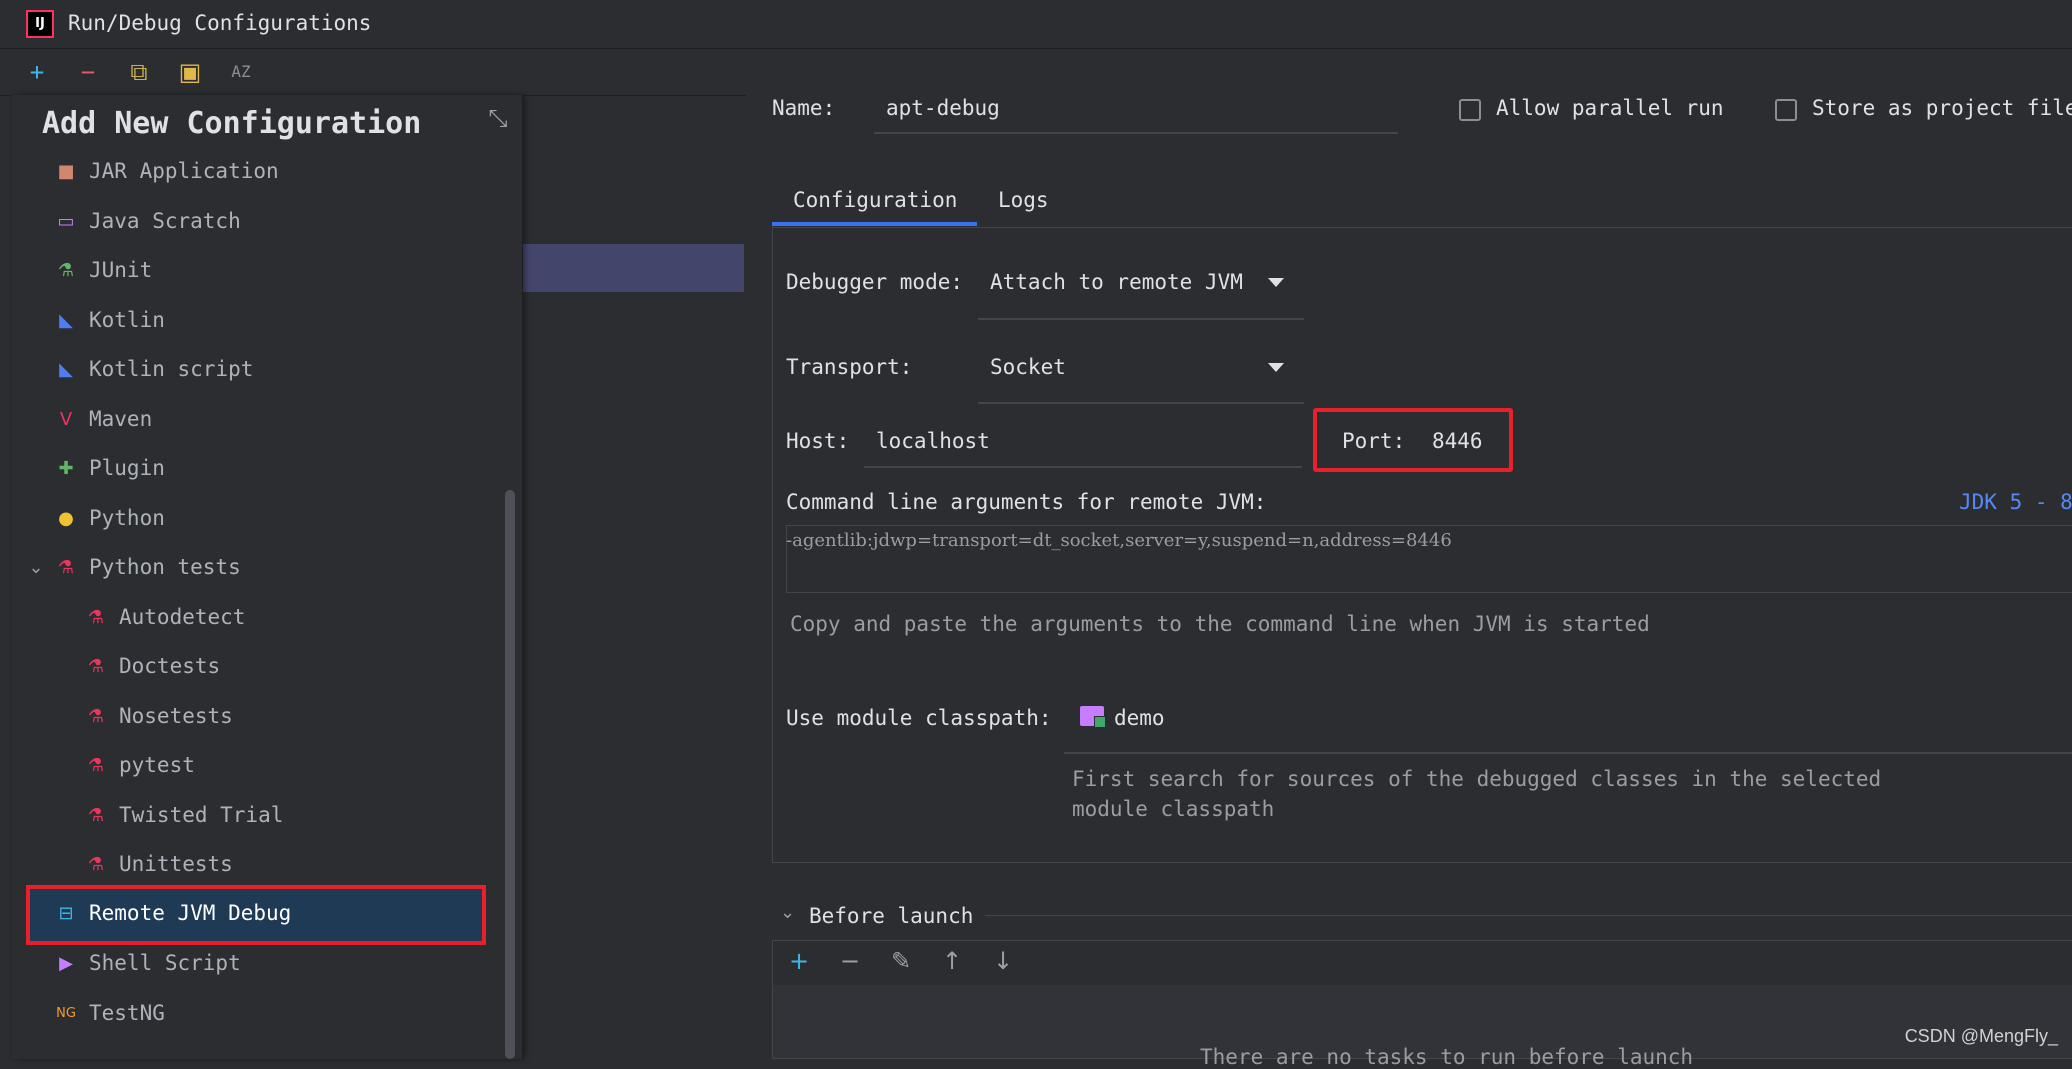 This screenshot has width=2072, height=1069. Describe the element at coordinates (373, 72) in the screenshot. I see `configurations-toolbar: + − ⧉ ▣ AZ` at that location.